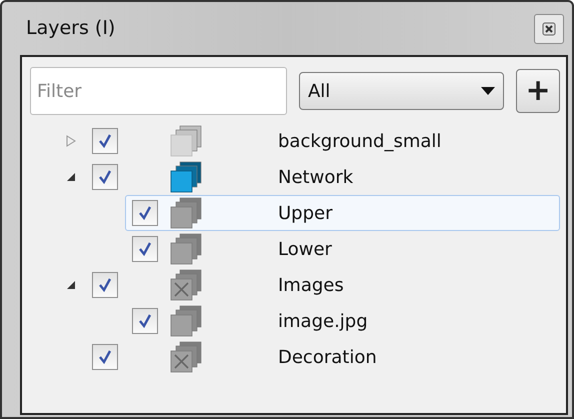  I want to click on layer-row: Lower, so click(345, 249).